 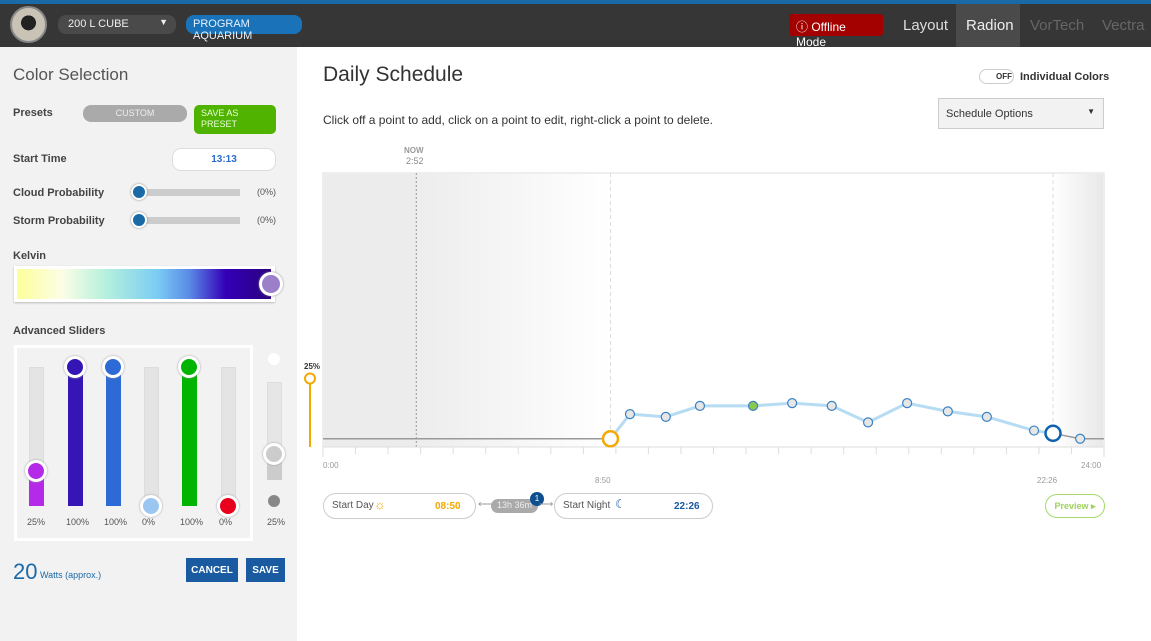 What do you see at coordinates (753, 405) in the screenshot?
I see `selected-point` at bounding box center [753, 405].